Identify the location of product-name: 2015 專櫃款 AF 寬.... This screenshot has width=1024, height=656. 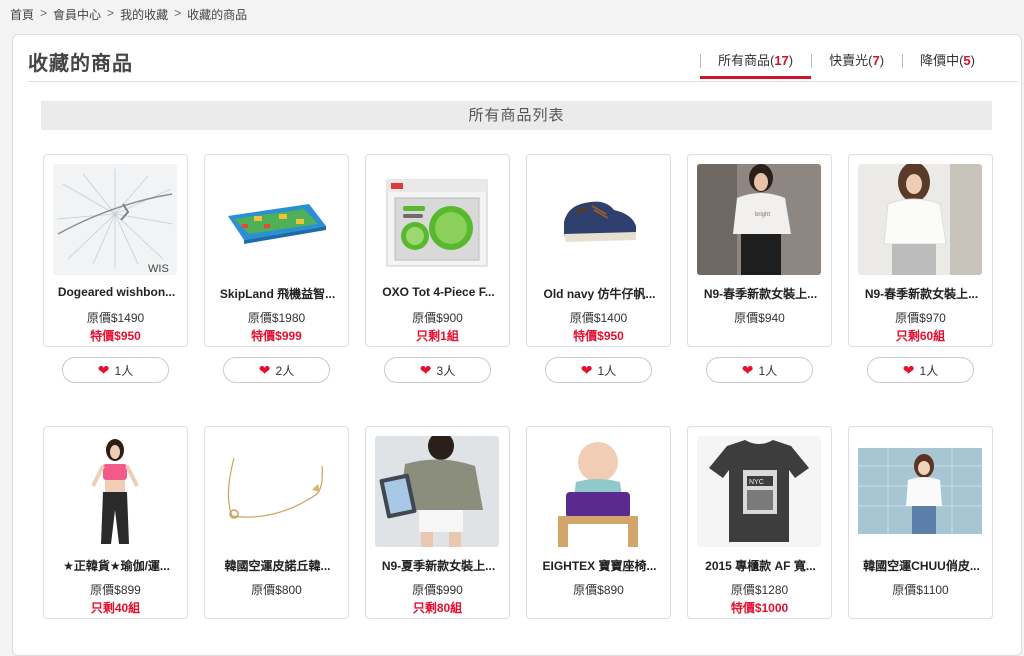
(760, 565).